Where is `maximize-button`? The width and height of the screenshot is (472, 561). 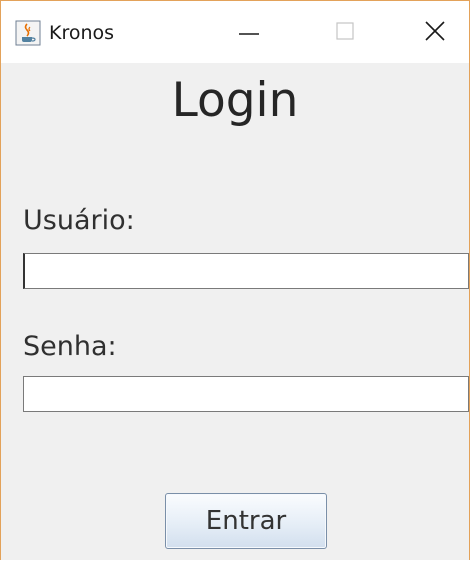
maximize-button is located at coordinates (345, 33).